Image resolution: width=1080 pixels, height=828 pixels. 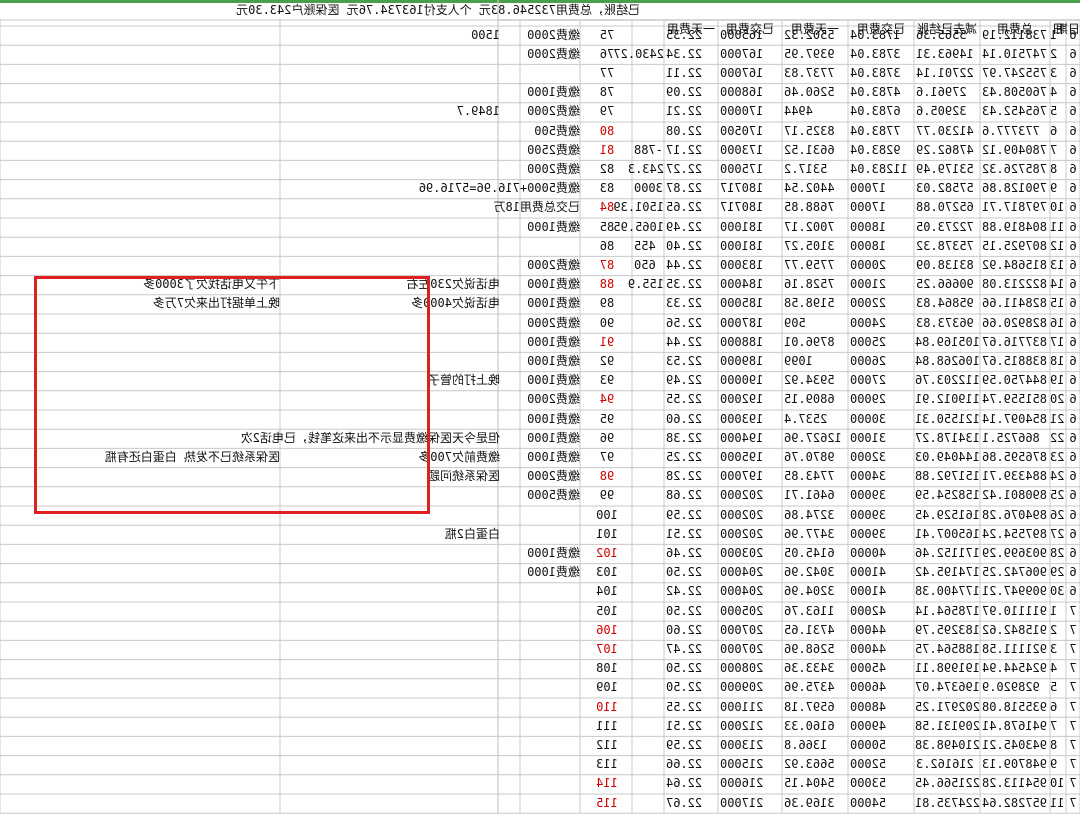 What do you see at coordinates (692, 284) in the screenshot?
I see `table-cell: 22.35` at bounding box center [692, 284].